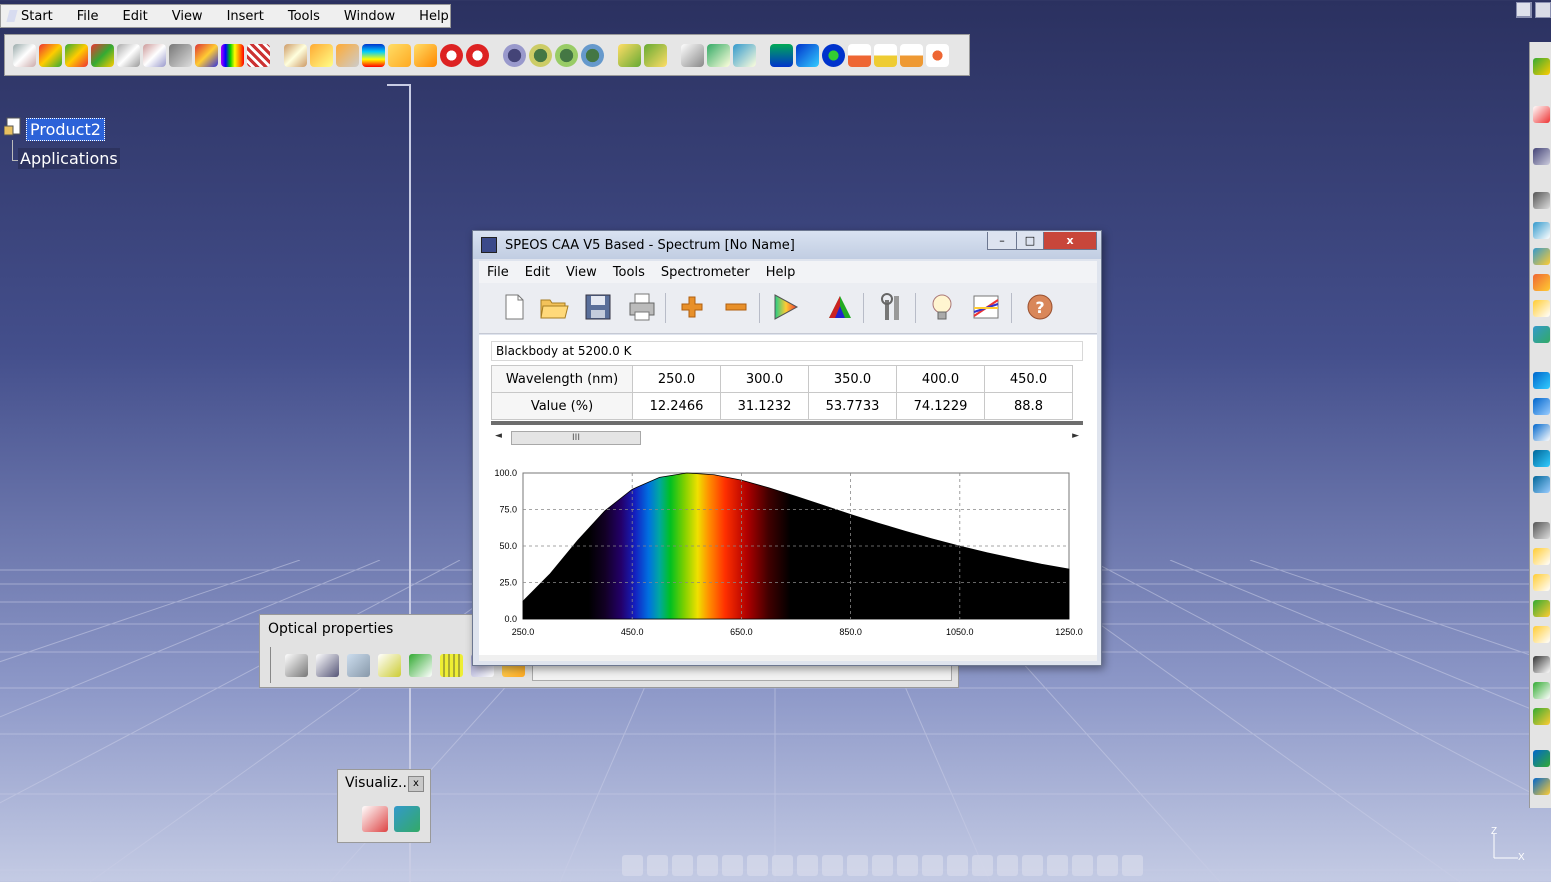 This screenshot has width=1551, height=882. What do you see at coordinates (451, 55) in the screenshot?
I see `stop-icon` at bounding box center [451, 55].